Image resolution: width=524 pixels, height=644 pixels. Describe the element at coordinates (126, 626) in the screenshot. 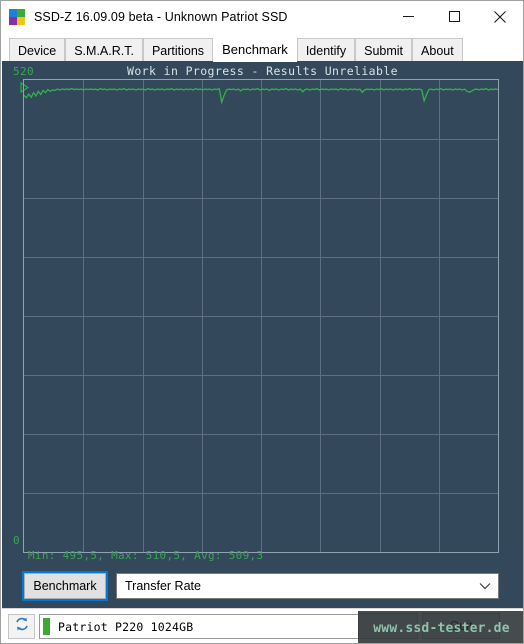

I see `device-name: Patriot P220 1024GB` at that location.